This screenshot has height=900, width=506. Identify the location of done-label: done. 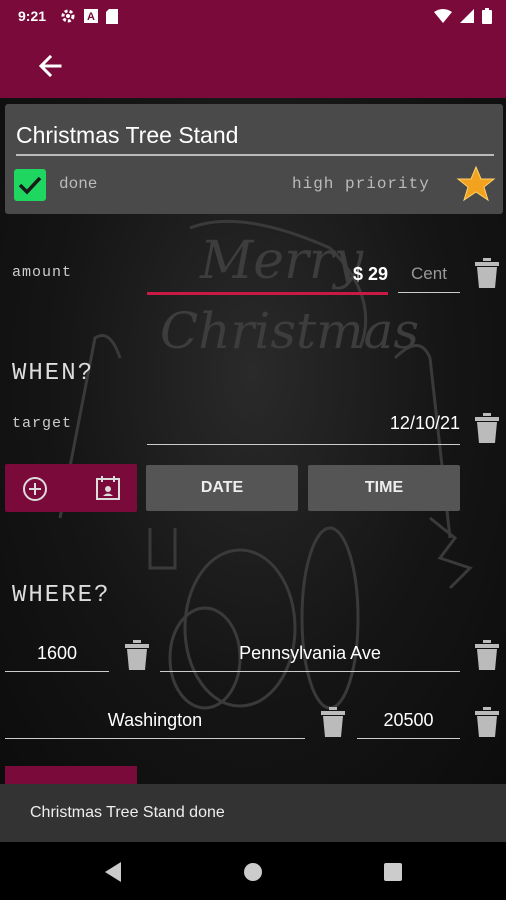
(78, 184).